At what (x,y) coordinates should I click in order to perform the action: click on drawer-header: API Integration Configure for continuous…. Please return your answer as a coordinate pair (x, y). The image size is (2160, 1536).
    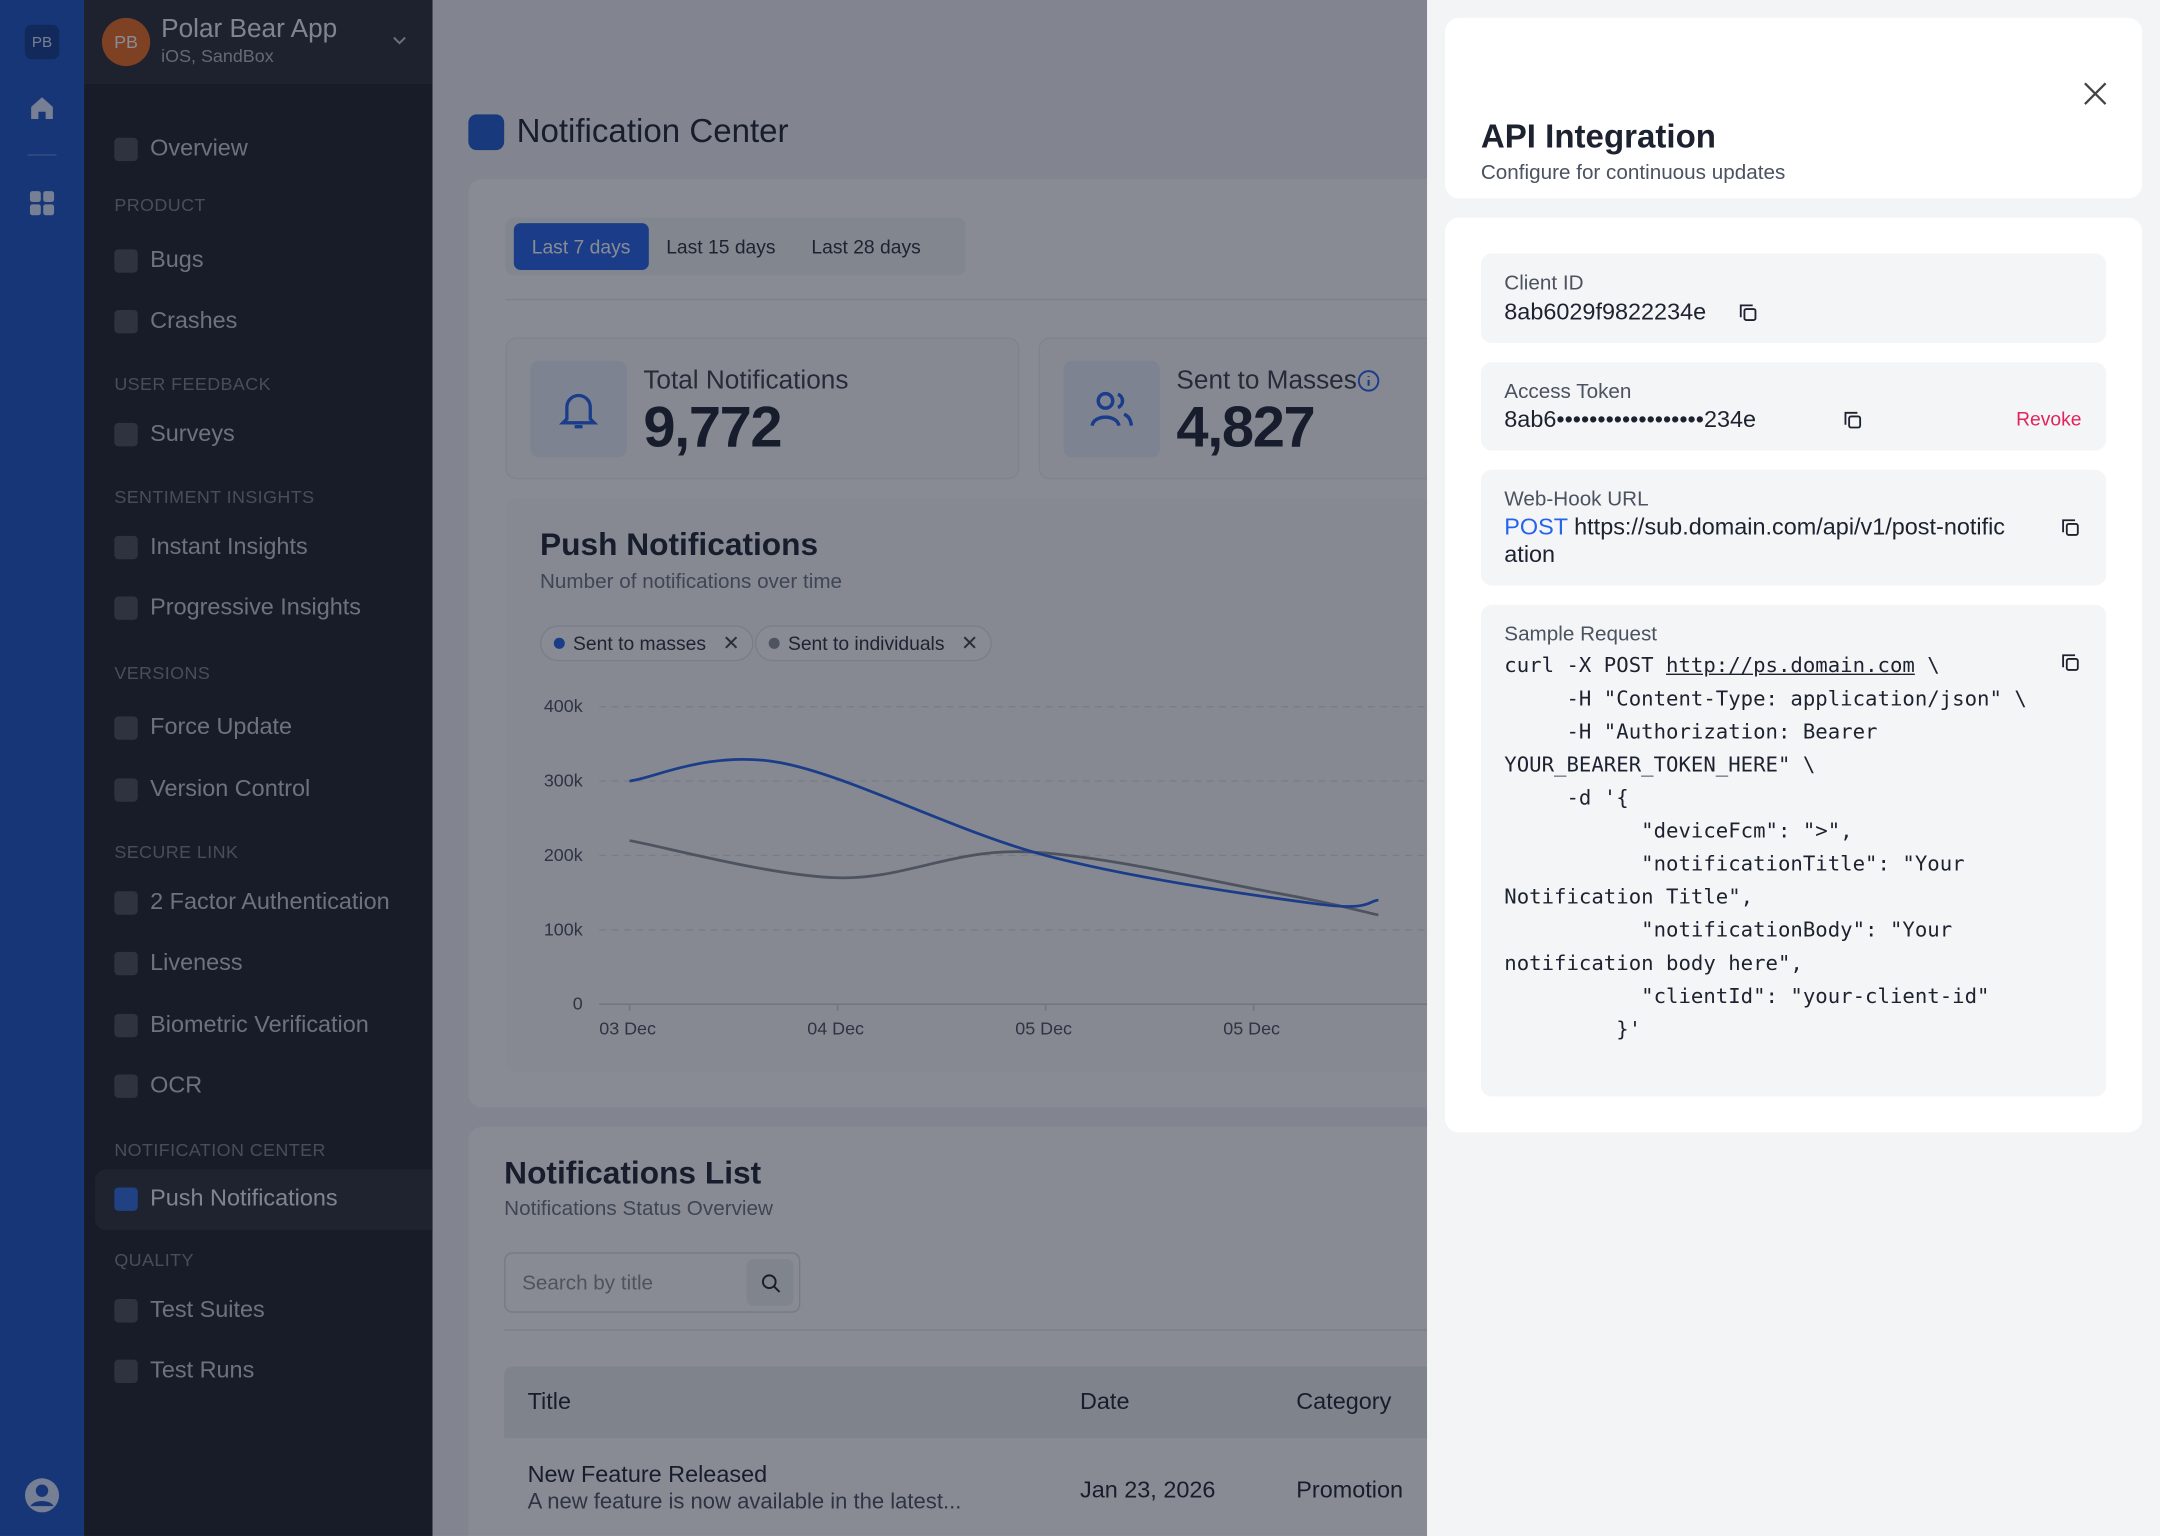
    Looking at the image, I should click on (1794, 108).